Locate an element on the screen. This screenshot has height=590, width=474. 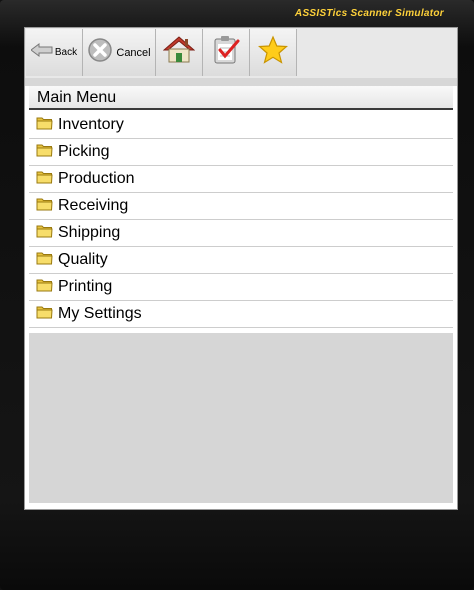
cancel-button: Cancel is located at coordinates (119, 52).